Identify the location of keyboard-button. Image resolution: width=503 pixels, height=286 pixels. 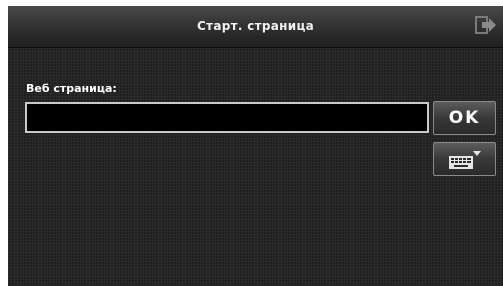
(464, 159).